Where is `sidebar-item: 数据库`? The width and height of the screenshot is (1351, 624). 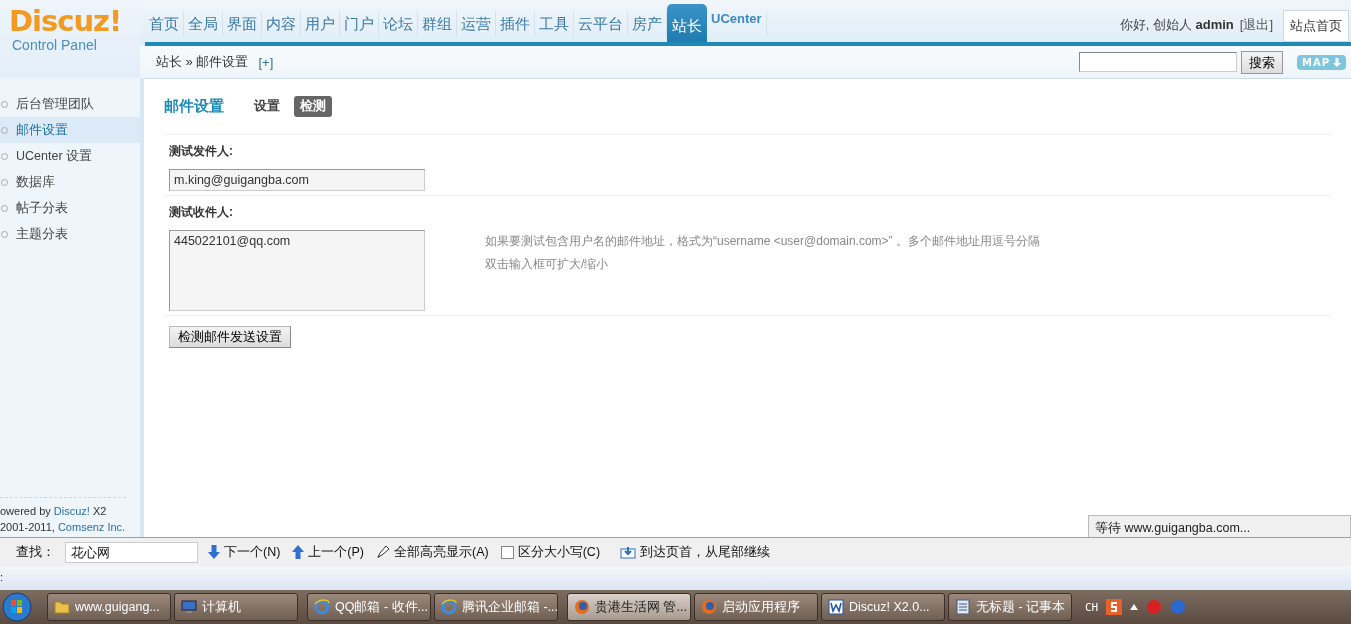
sidebar-item: 数据库 is located at coordinates (70, 182).